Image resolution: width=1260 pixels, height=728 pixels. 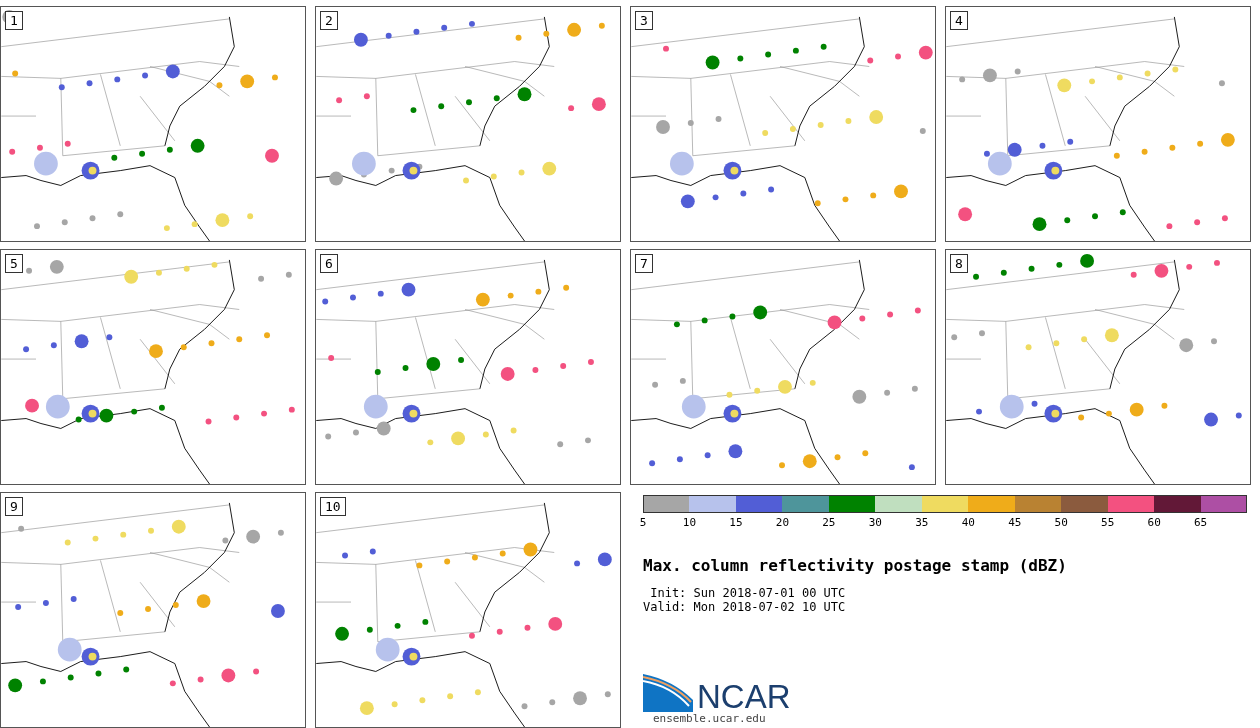 I want to click on member-number: 4, so click(x=959, y=20).